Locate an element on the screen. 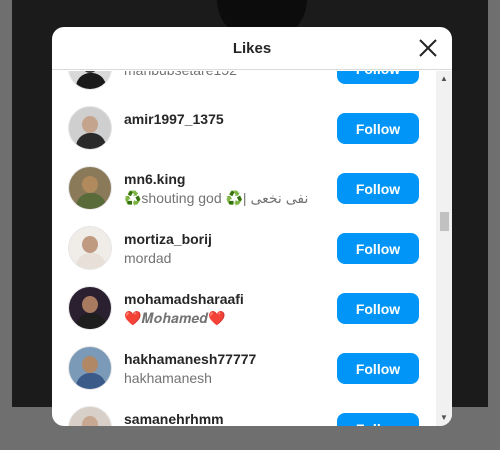  username-link: samanehrhmm is located at coordinates (229, 418).